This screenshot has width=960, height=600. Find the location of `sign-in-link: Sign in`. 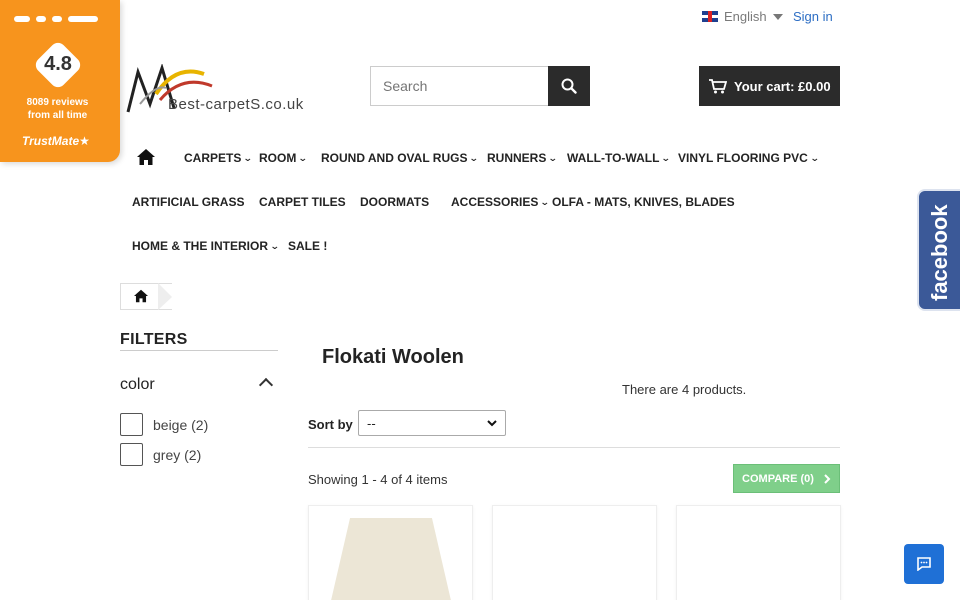

sign-in-link: Sign in is located at coordinates (813, 16).